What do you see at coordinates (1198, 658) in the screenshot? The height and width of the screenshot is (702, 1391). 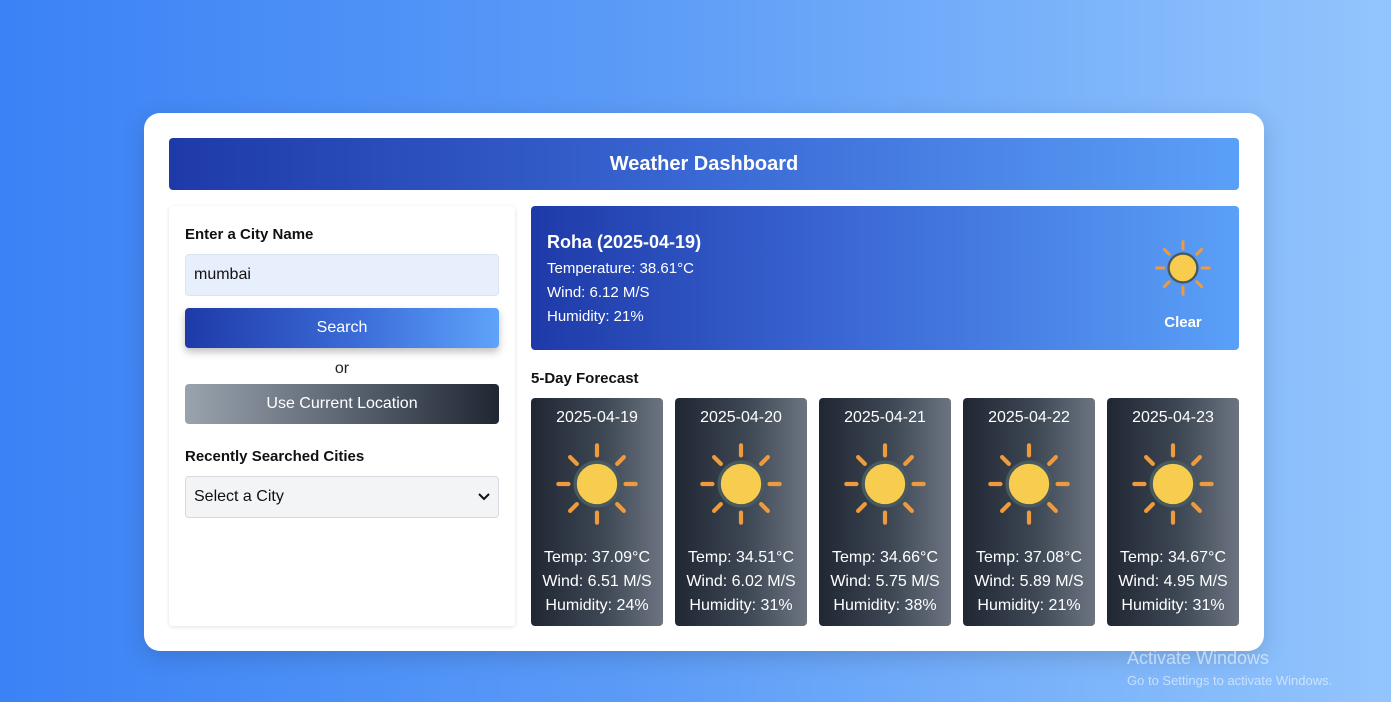 I see `watermark-title: Activate Windows` at bounding box center [1198, 658].